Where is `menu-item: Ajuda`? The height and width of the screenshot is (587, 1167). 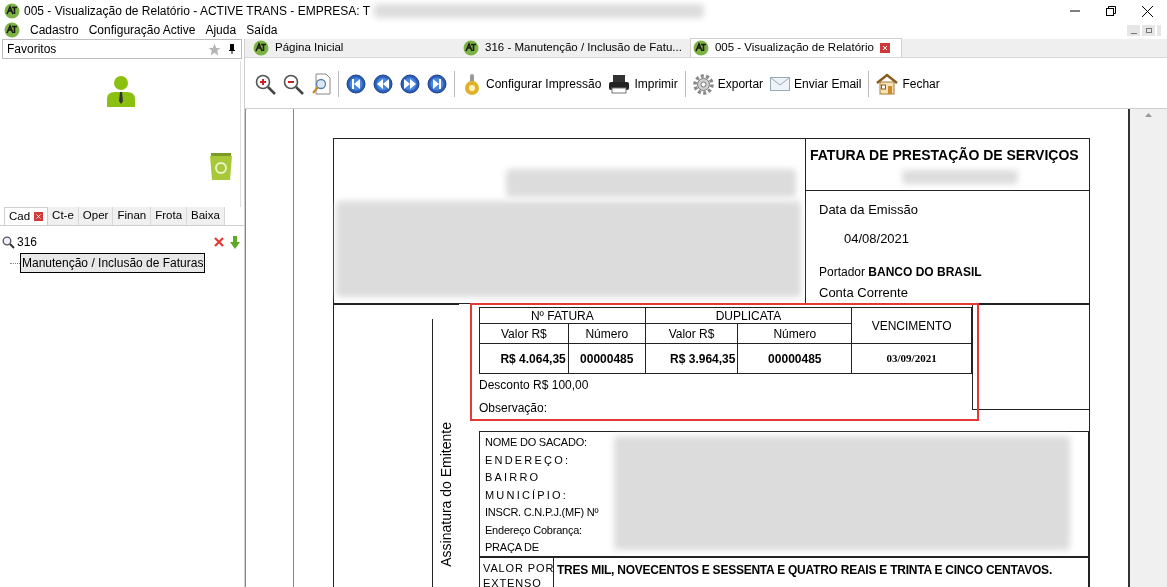 menu-item: Ajuda is located at coordinates (221, 30).